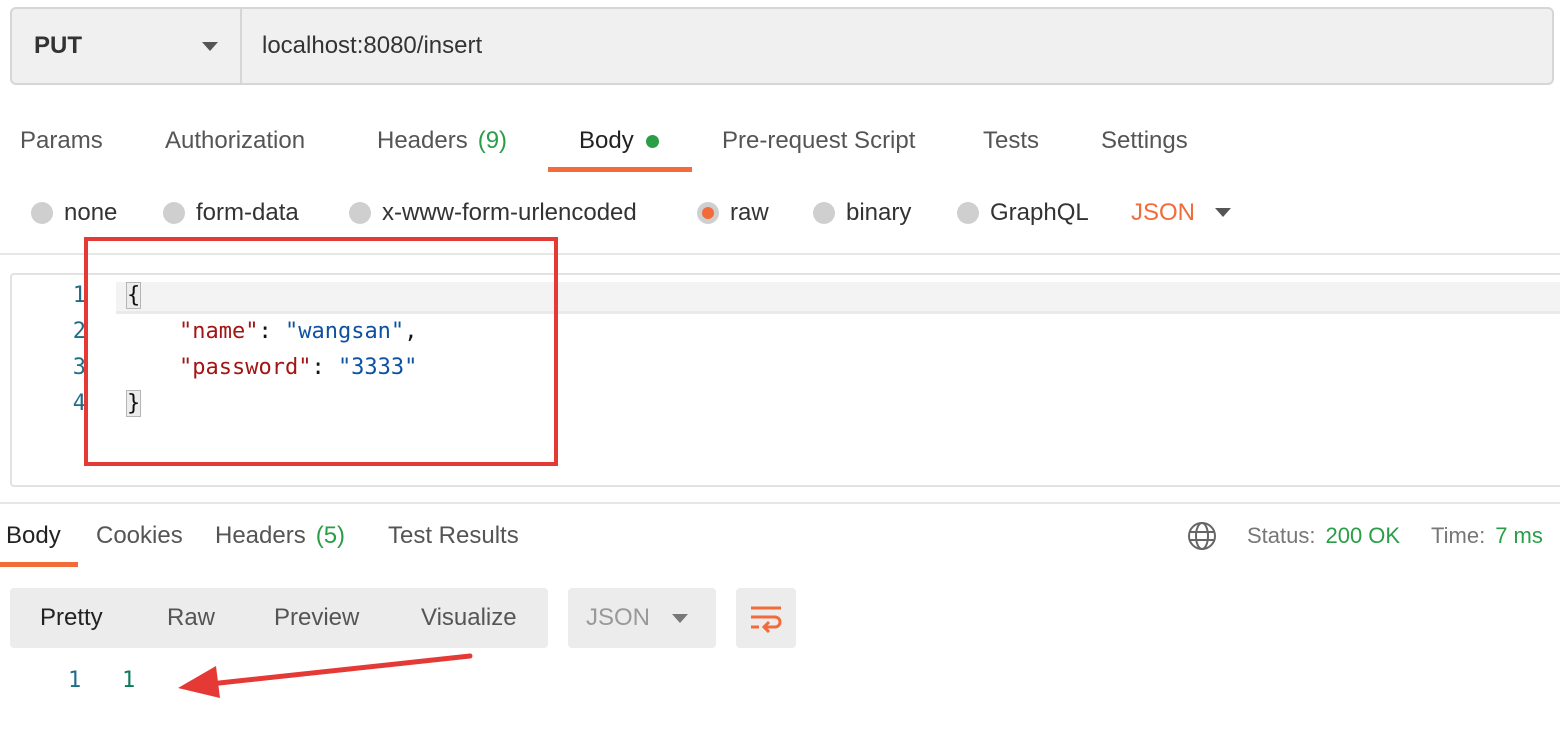  Describe the element at coordinates (1363, 535) in the screenshot. I see `status-value: 200 OK` at that location.